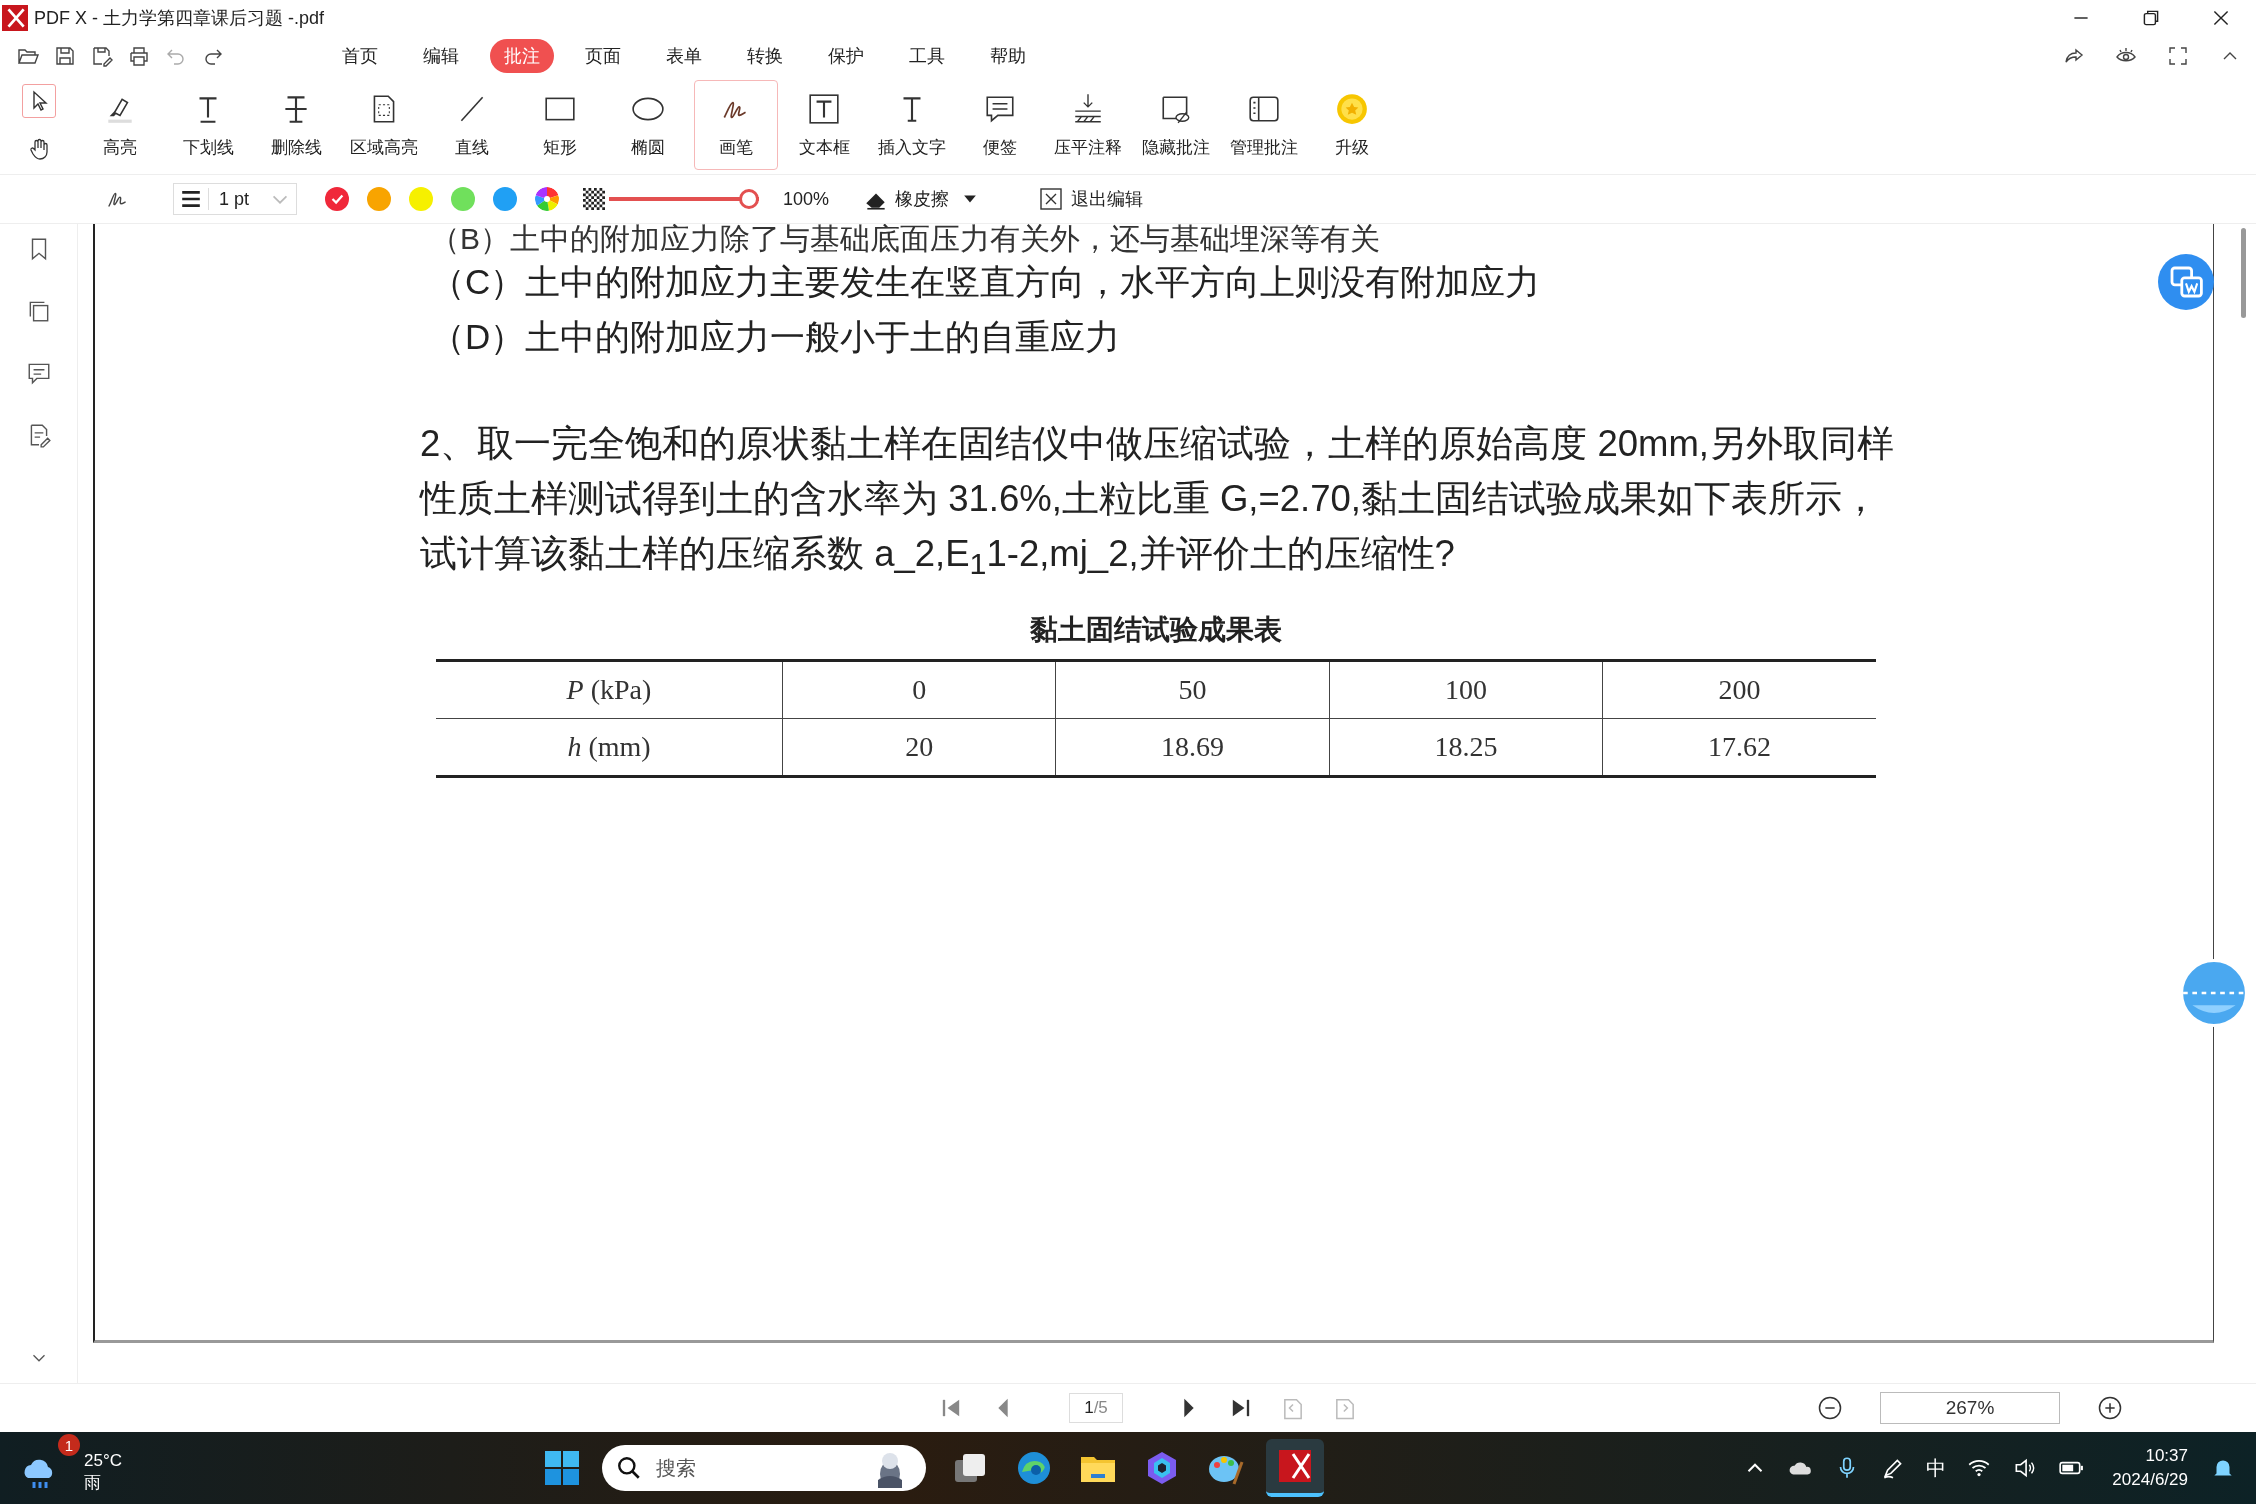 The image size is (2256, 1504). Describe the element at coordinates (648, 125) in the screenshot. I see `toolbar-button: 椭圆` at that location.